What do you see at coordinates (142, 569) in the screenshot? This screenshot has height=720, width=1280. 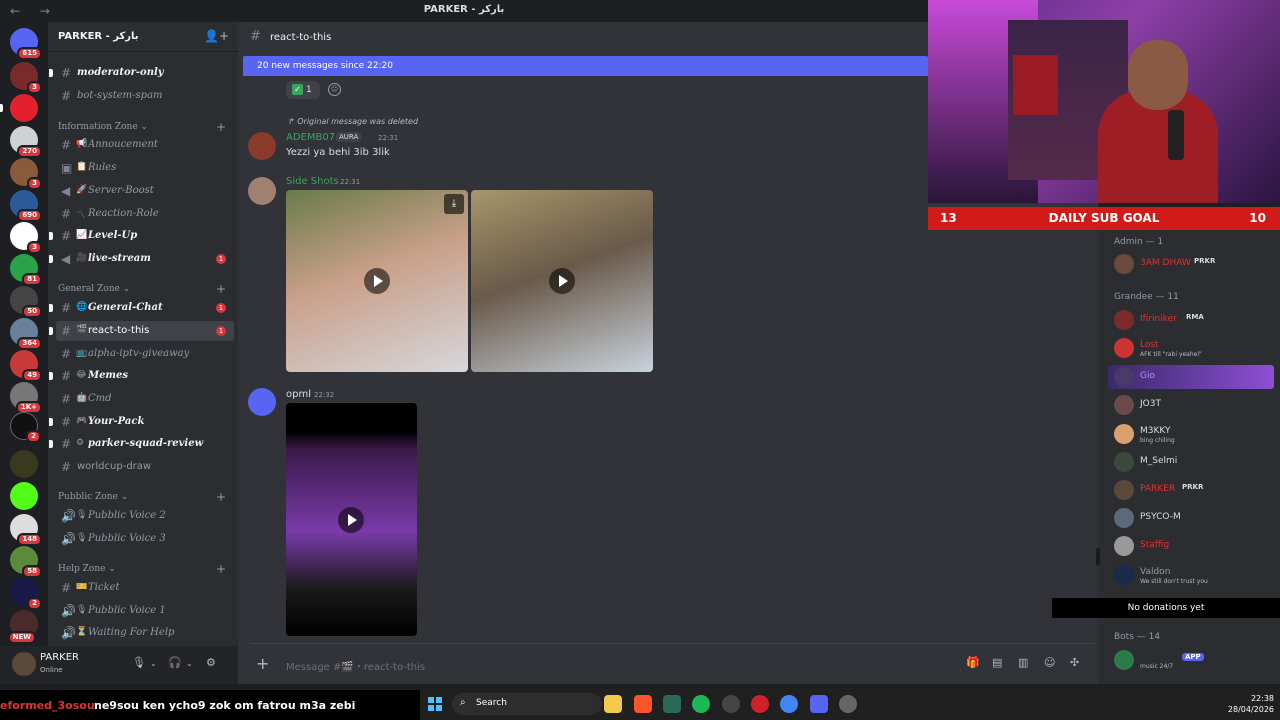 I see `category-help-zone: Help Zone ⌄ +` at bounding box center [142, 569].